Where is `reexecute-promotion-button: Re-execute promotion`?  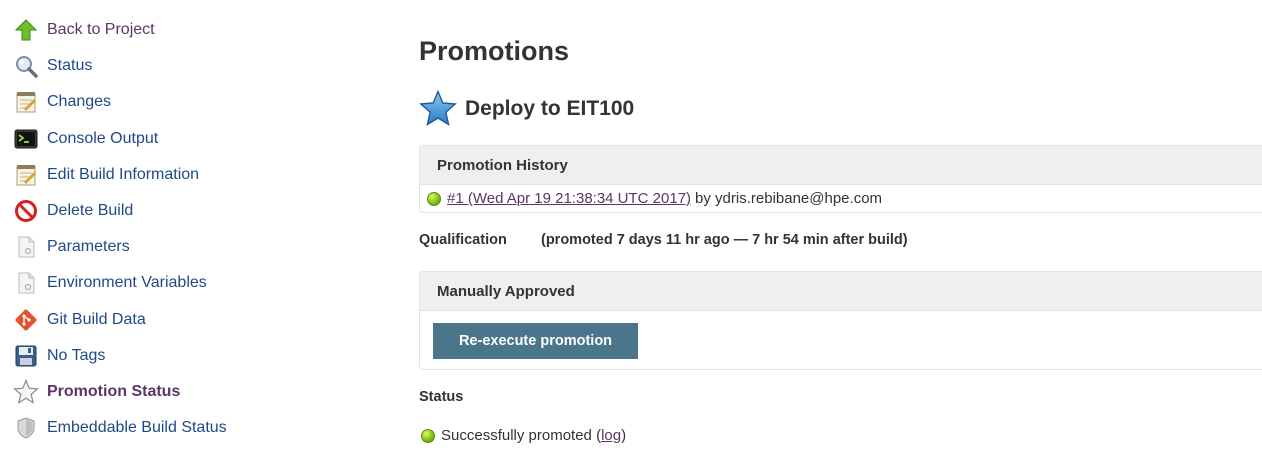
reexecute-promotion-button: Re-execute promotion is located at coordinates (535, 341).